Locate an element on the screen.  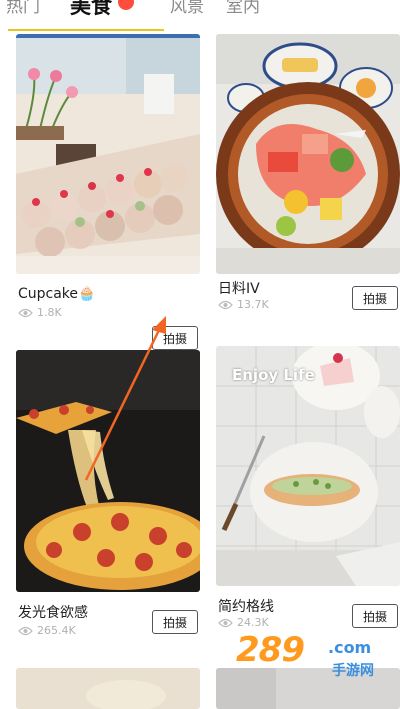
category-tabbar: 热门 美食 风景 室内 is located at coordinates (200, 17).